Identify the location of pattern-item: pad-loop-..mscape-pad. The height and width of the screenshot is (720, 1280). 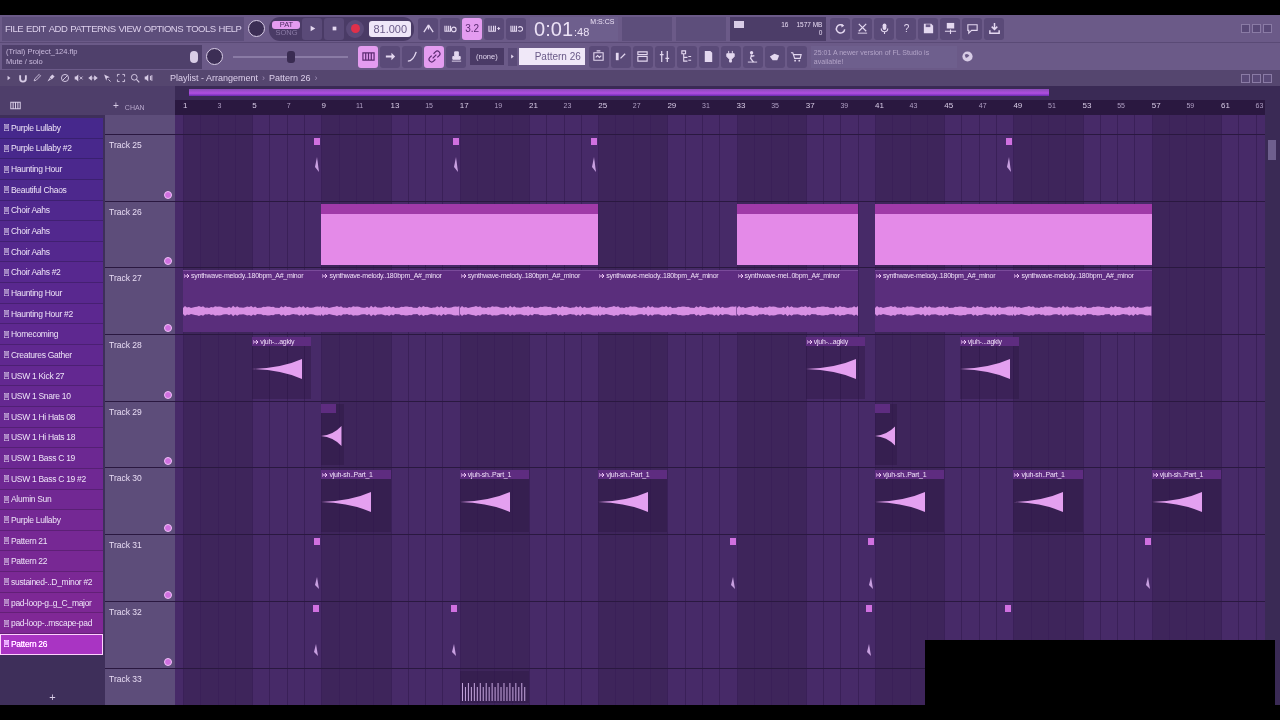
(51, 623).